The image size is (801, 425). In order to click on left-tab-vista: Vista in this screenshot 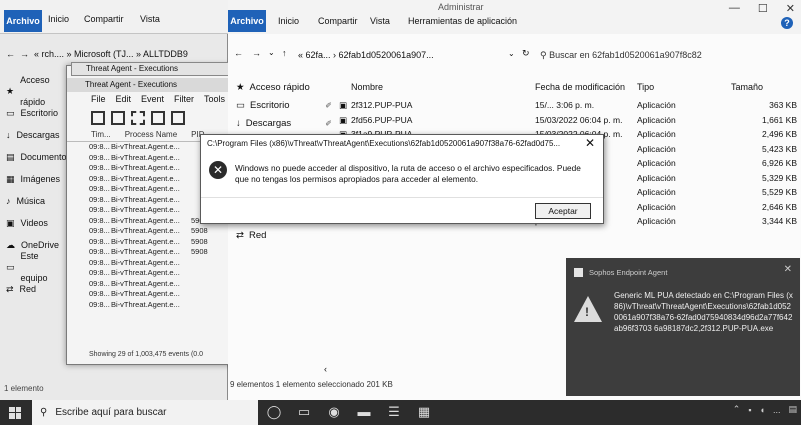, I will do `click(150, 19)`.